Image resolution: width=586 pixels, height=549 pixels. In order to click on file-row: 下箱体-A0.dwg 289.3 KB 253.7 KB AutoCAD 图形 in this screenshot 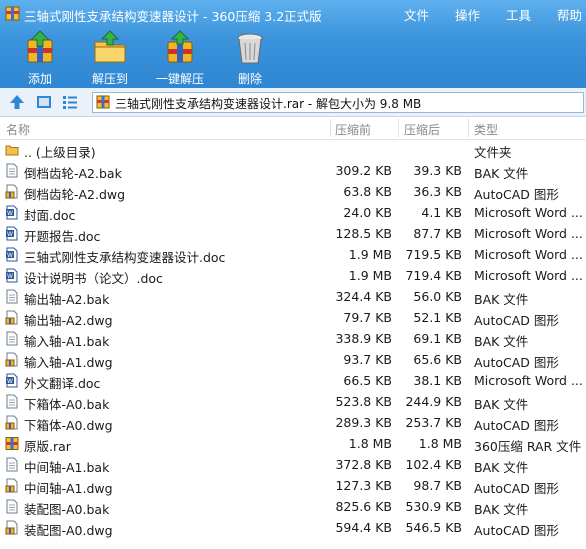, I will do `click(293, 422)`.